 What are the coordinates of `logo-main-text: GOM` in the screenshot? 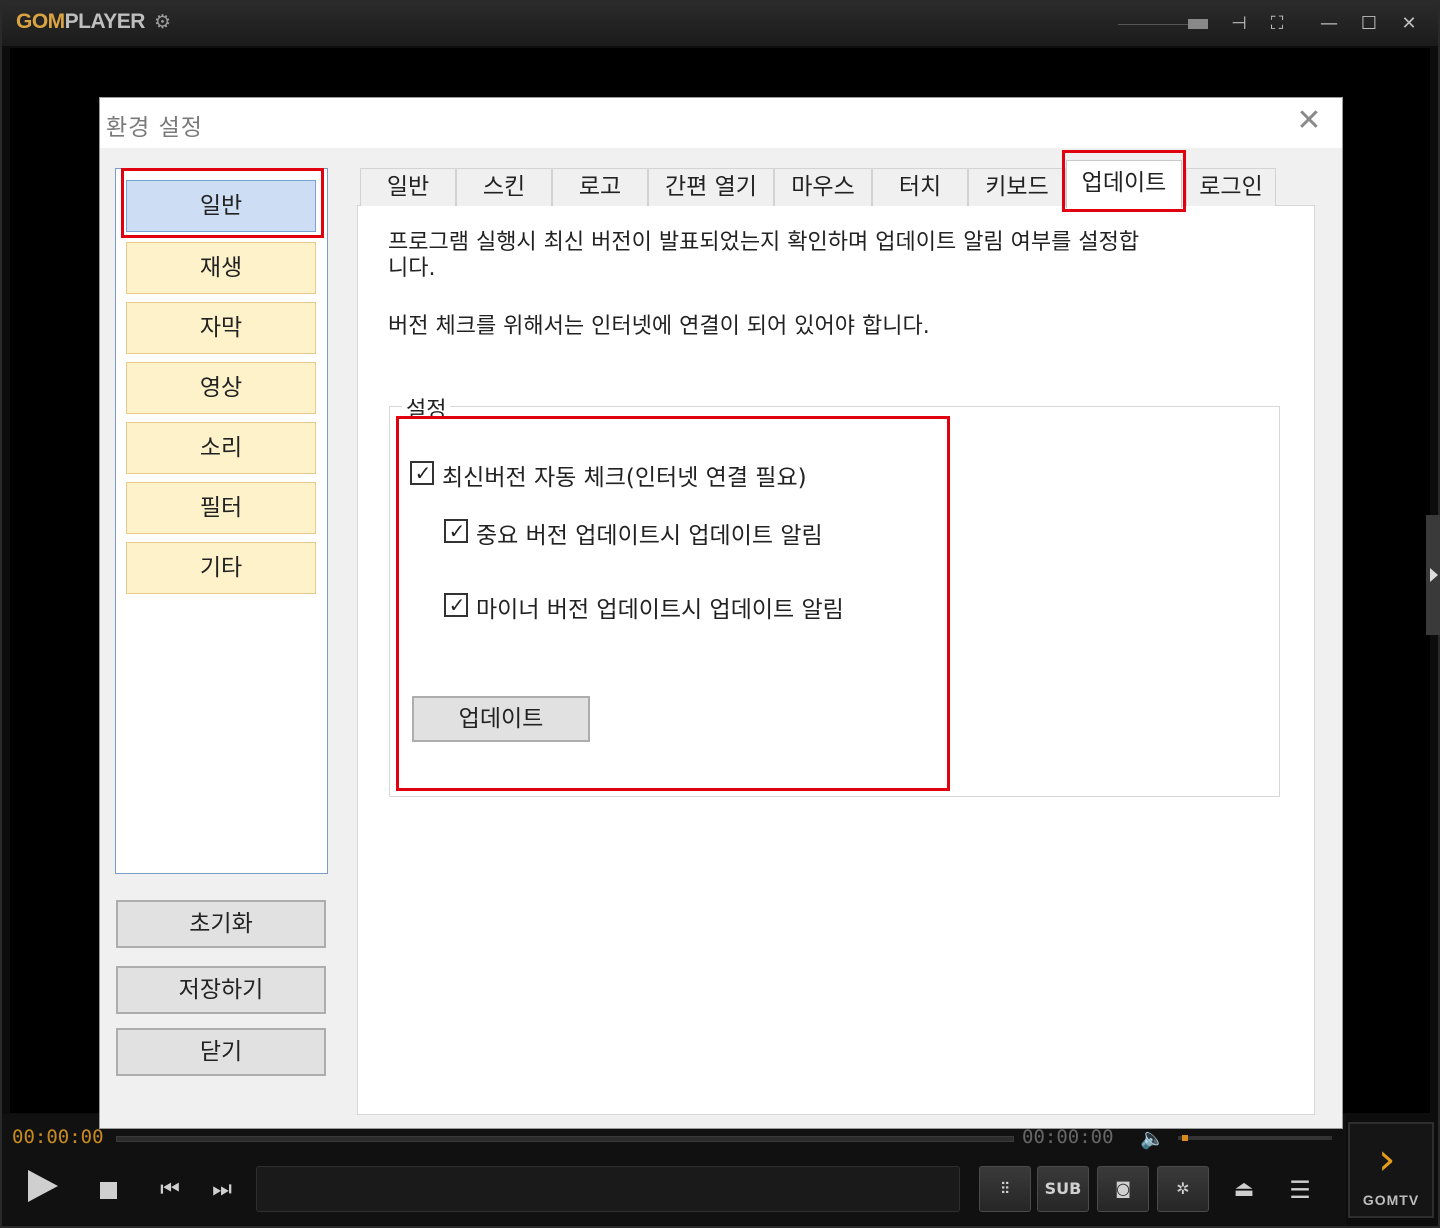 It's located at (40, 21).